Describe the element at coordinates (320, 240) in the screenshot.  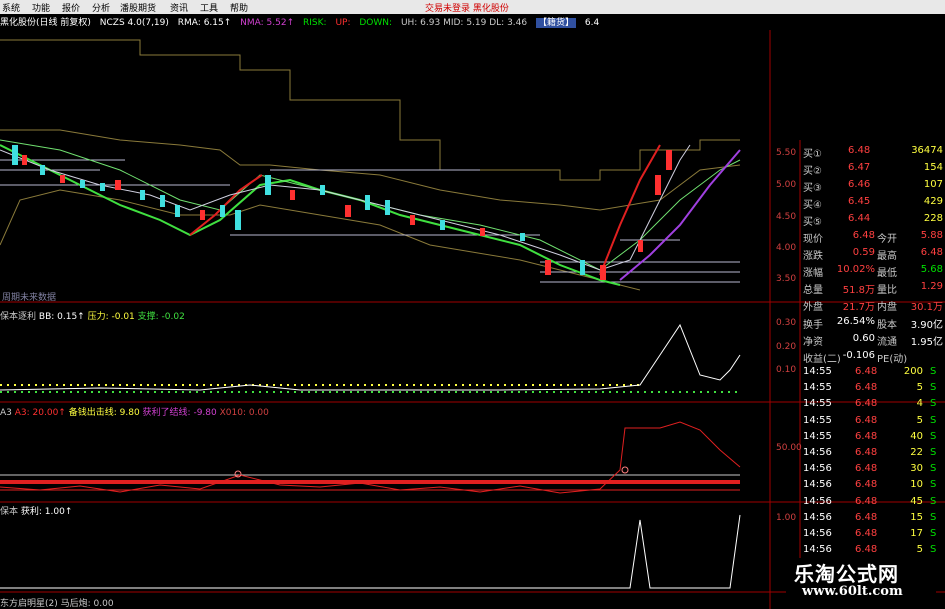
I see `lower-band` at that location.